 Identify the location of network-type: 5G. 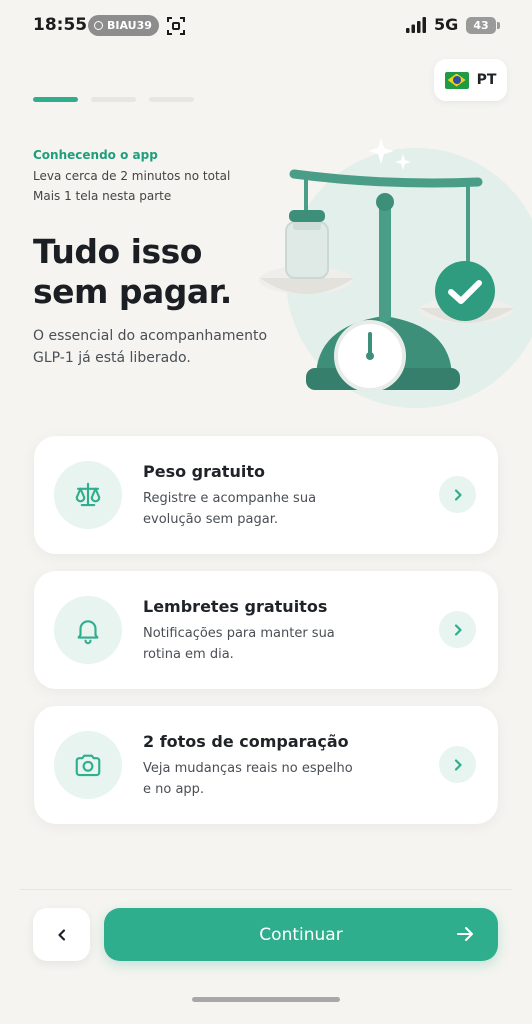
(446, 24).